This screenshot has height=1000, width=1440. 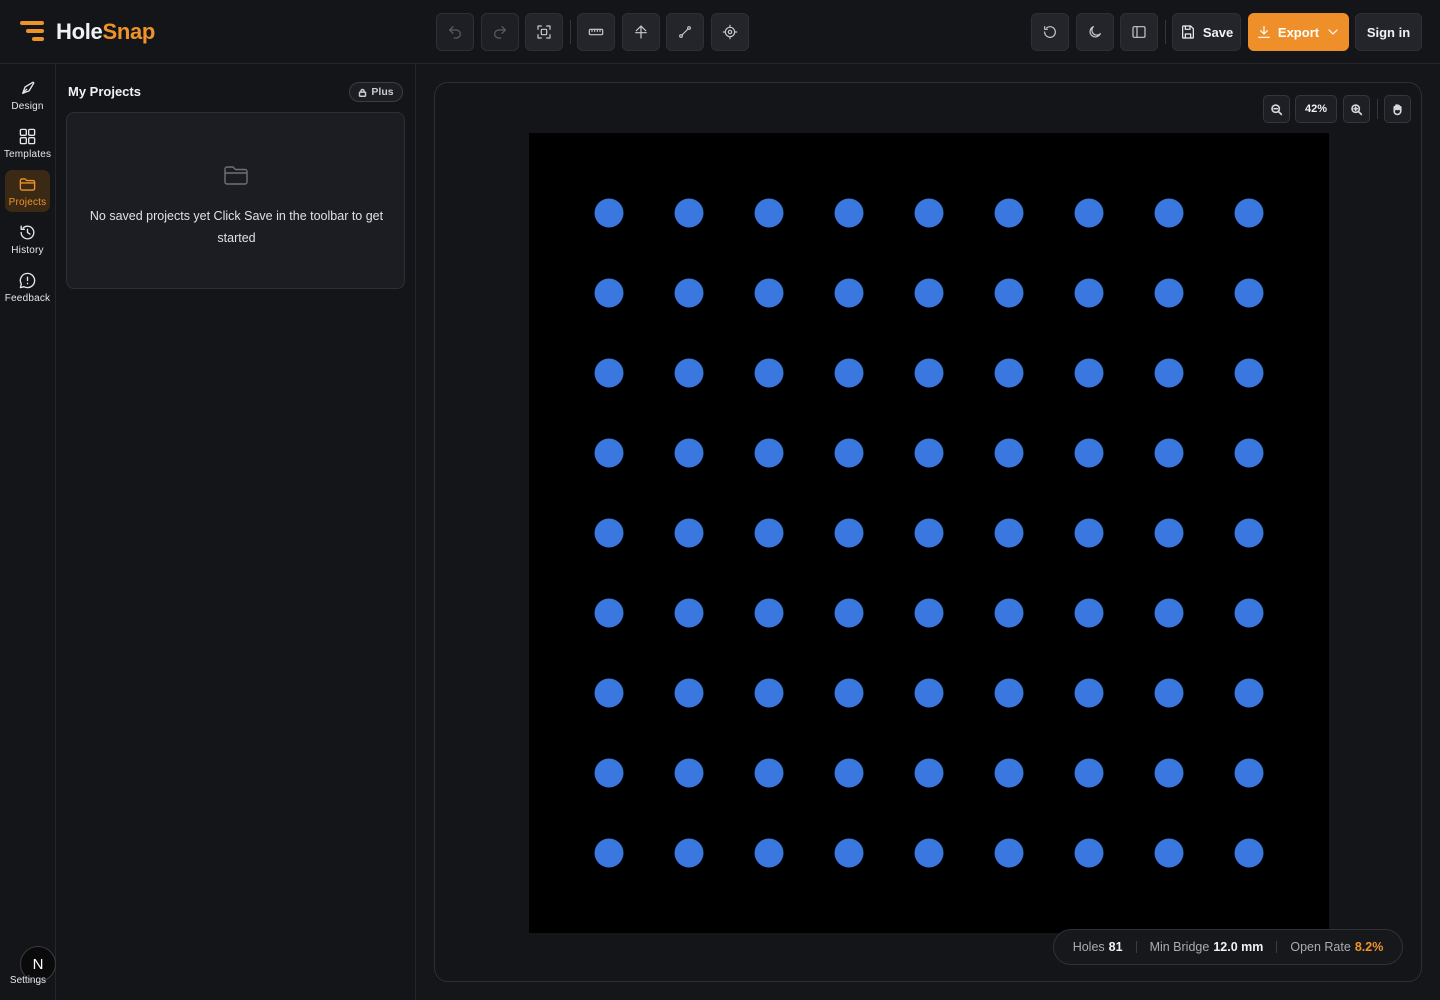 I want to click on path-button, so click(x=685, y=32).